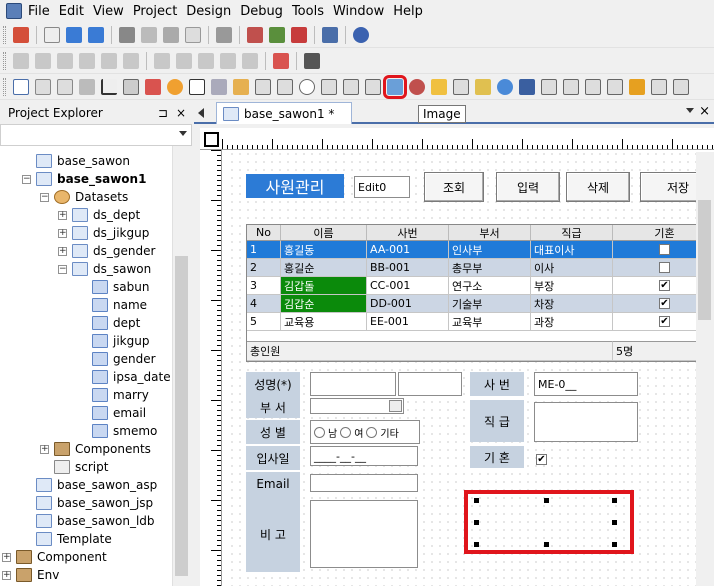  What do you see at coordinates (109, 323) in the screenshot?
I see `tree-node-dept: dept` at bounding box center [109, 323].